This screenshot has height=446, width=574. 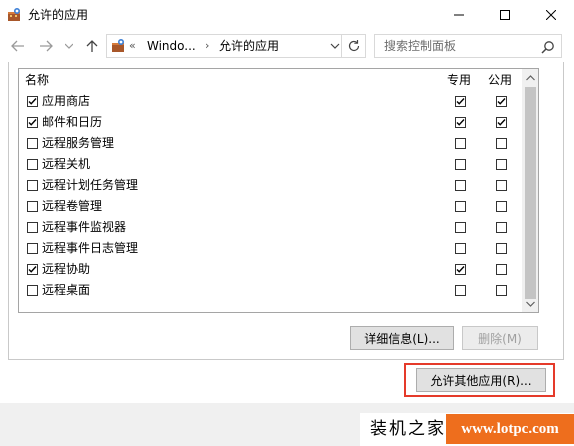 What do you see at coordinates (530, 193) in the screenshot?
I see `scrollbar-thumb` at bounding box center [530, 193].